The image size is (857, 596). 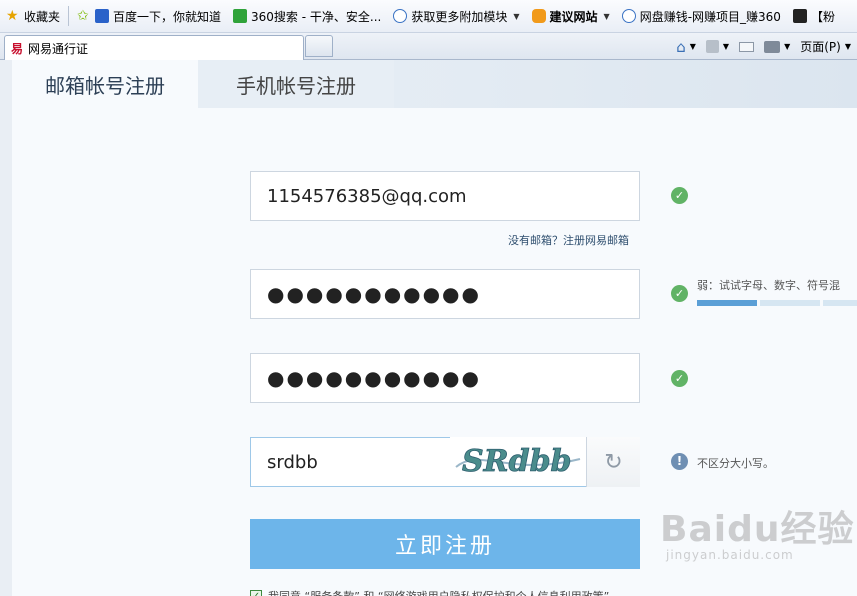 What do you see at coordinates (459, 16) in the screenshot?
I see `favorite-label: 获取更多附加模块` at bounding box center [459, 16].